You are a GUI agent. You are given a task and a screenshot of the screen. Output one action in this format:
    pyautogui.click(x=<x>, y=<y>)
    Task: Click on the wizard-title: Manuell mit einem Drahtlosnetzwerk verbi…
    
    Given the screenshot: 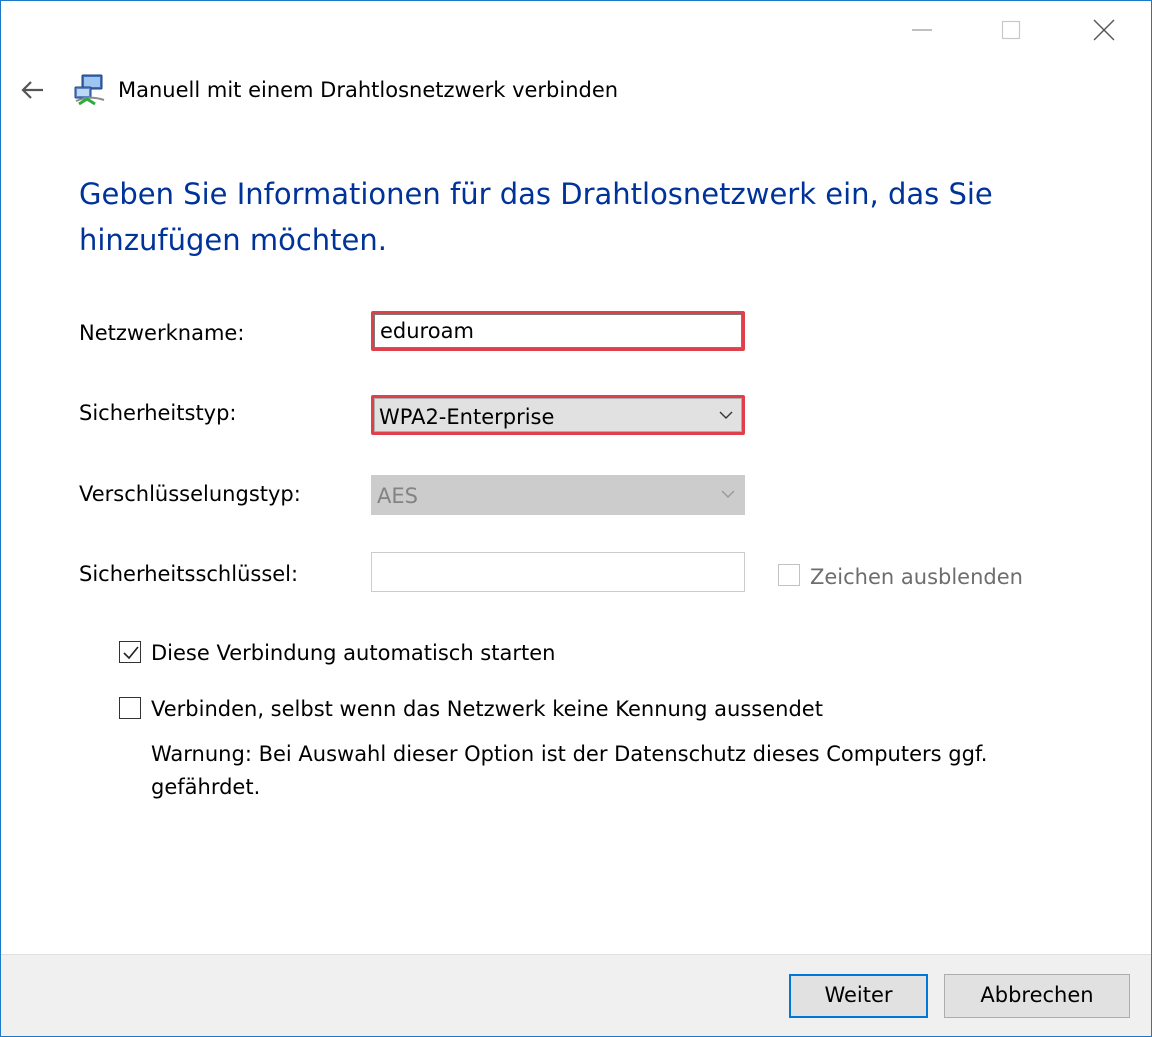 What is the action you would take?
    pyautogui.click(x=368, y=90)
    